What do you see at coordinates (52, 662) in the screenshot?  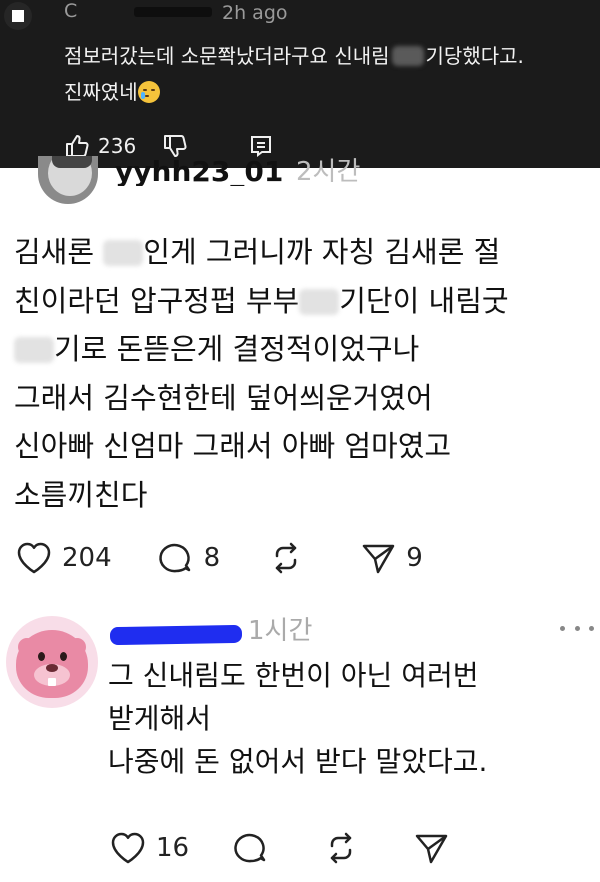 I see `comment-avatar` at bounding box center [52, 662].